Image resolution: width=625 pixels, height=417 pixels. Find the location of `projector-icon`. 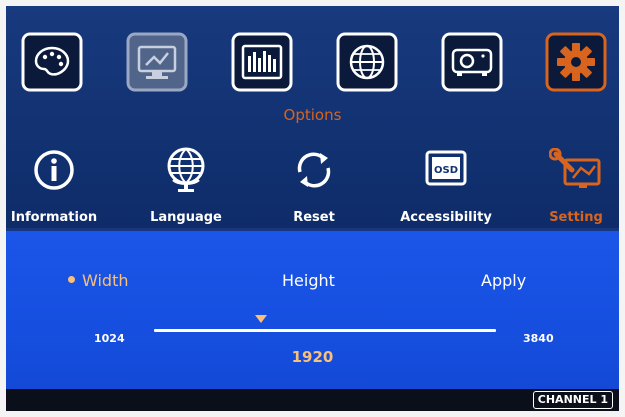

projector-icon is located at coordinates (472, 62).